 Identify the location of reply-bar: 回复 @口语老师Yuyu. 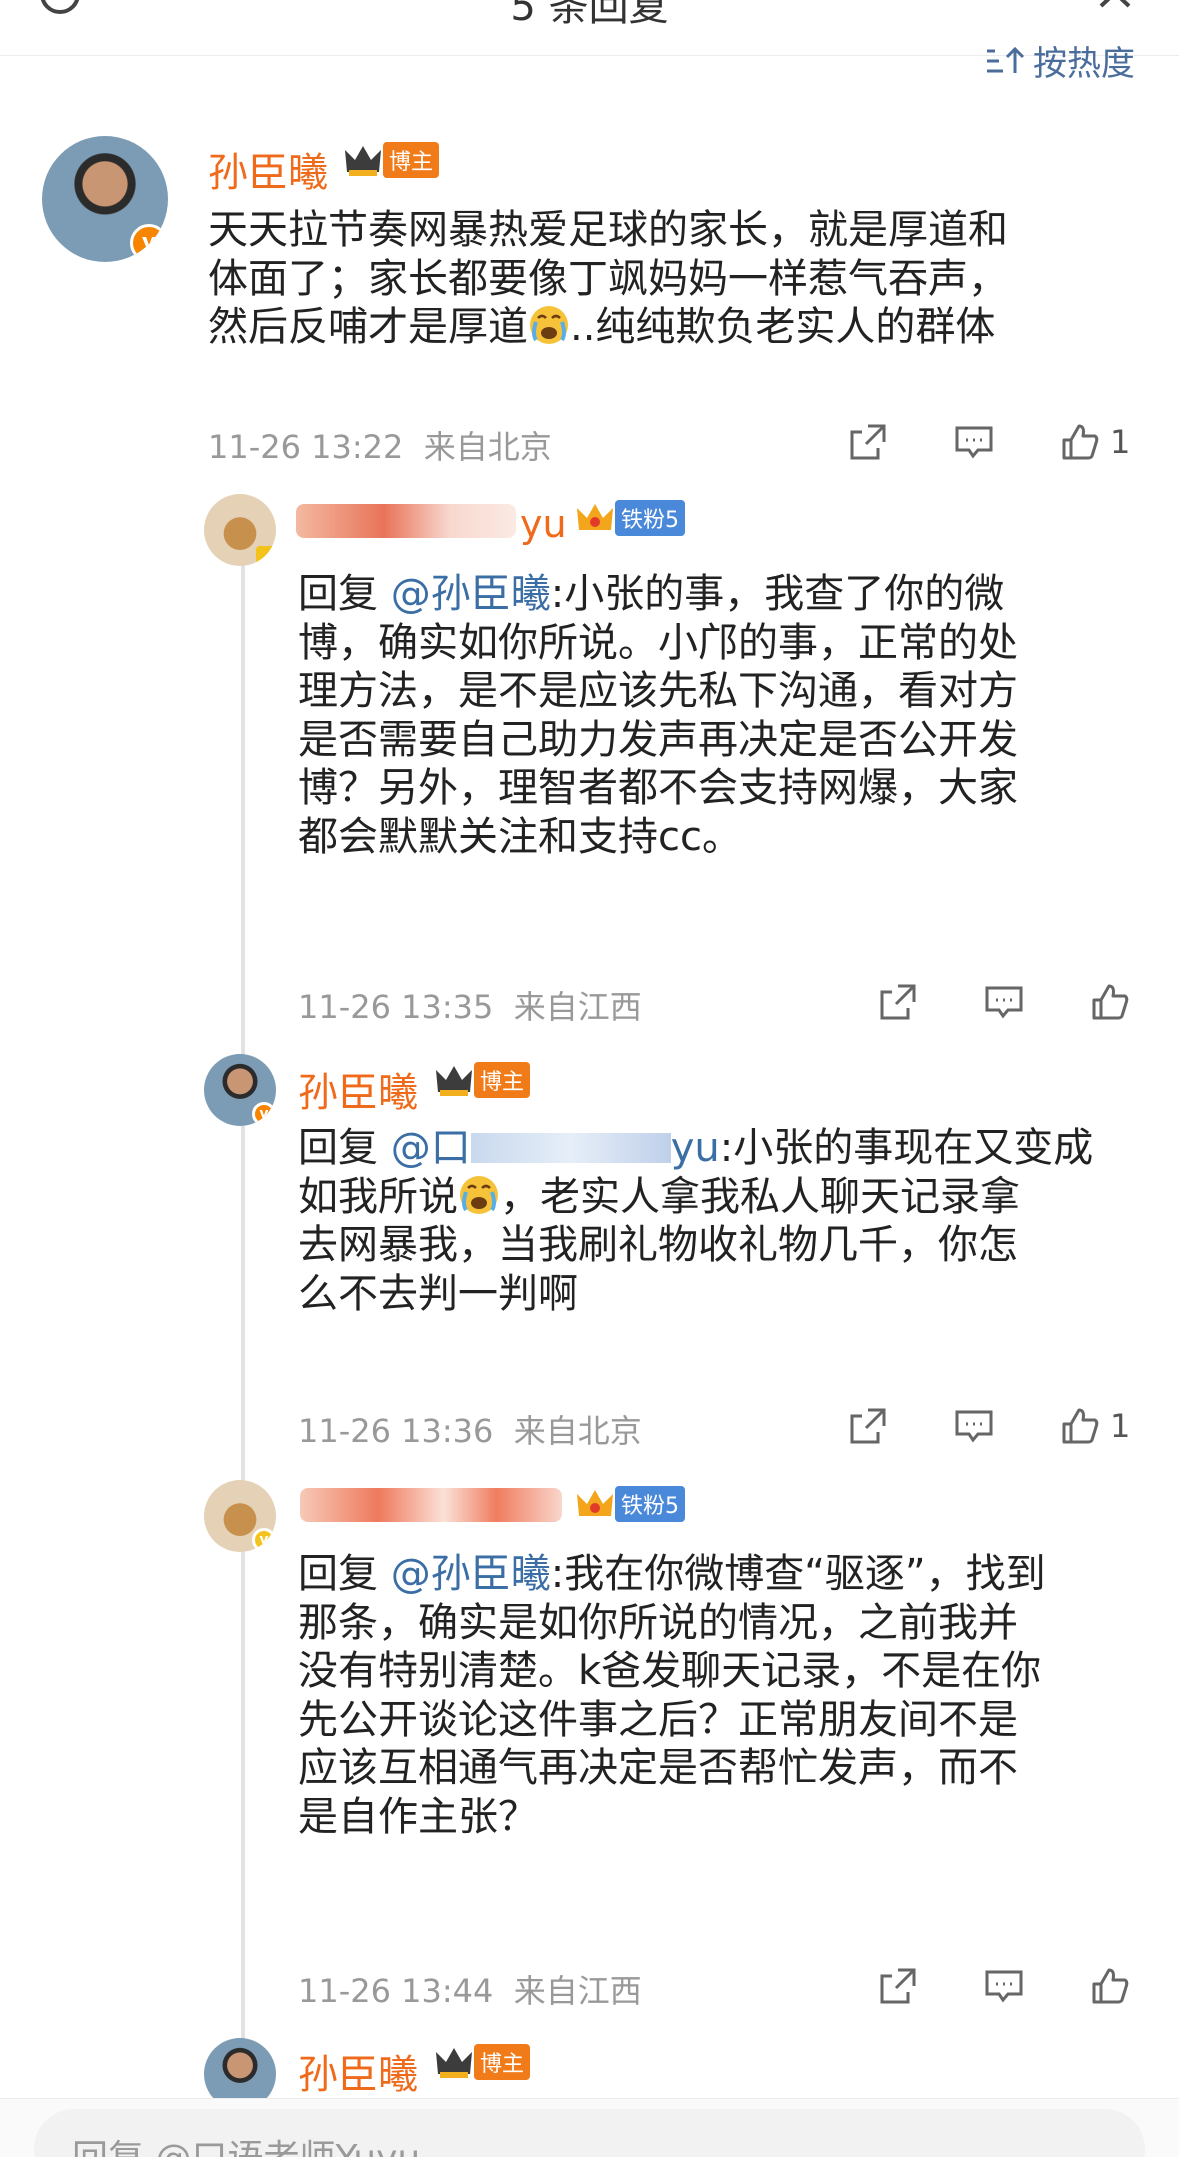
(589, 2127).